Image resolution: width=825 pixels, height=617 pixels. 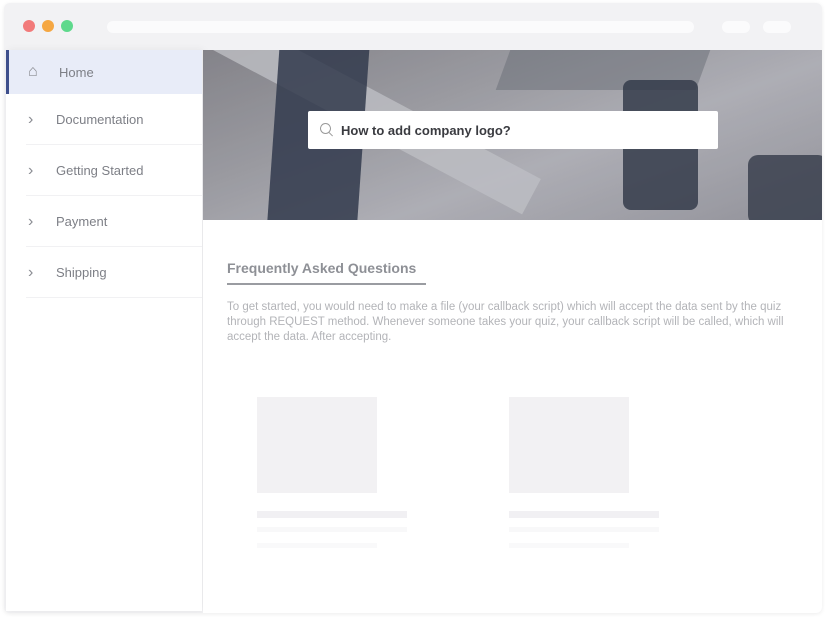 I want to click on sidebar-item-label: Home, so click(x=76, y=72).